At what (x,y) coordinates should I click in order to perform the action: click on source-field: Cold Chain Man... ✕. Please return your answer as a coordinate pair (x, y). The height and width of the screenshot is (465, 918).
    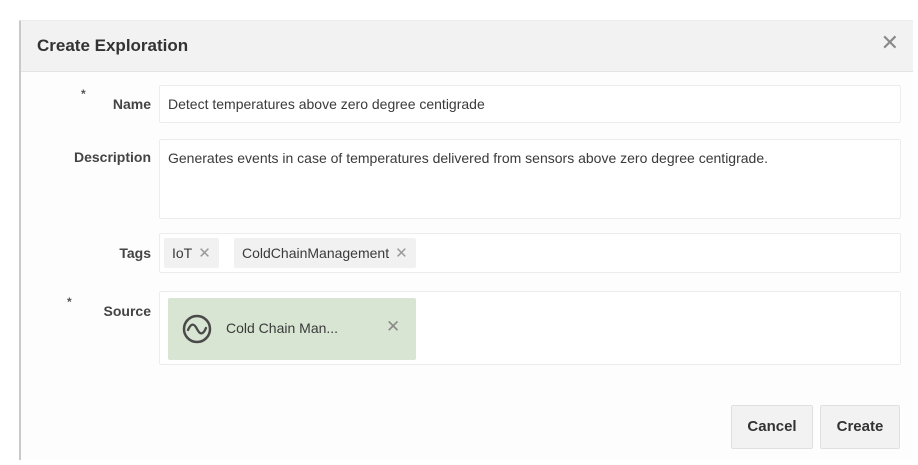
    Looking at the image, I should click on (530, 328).